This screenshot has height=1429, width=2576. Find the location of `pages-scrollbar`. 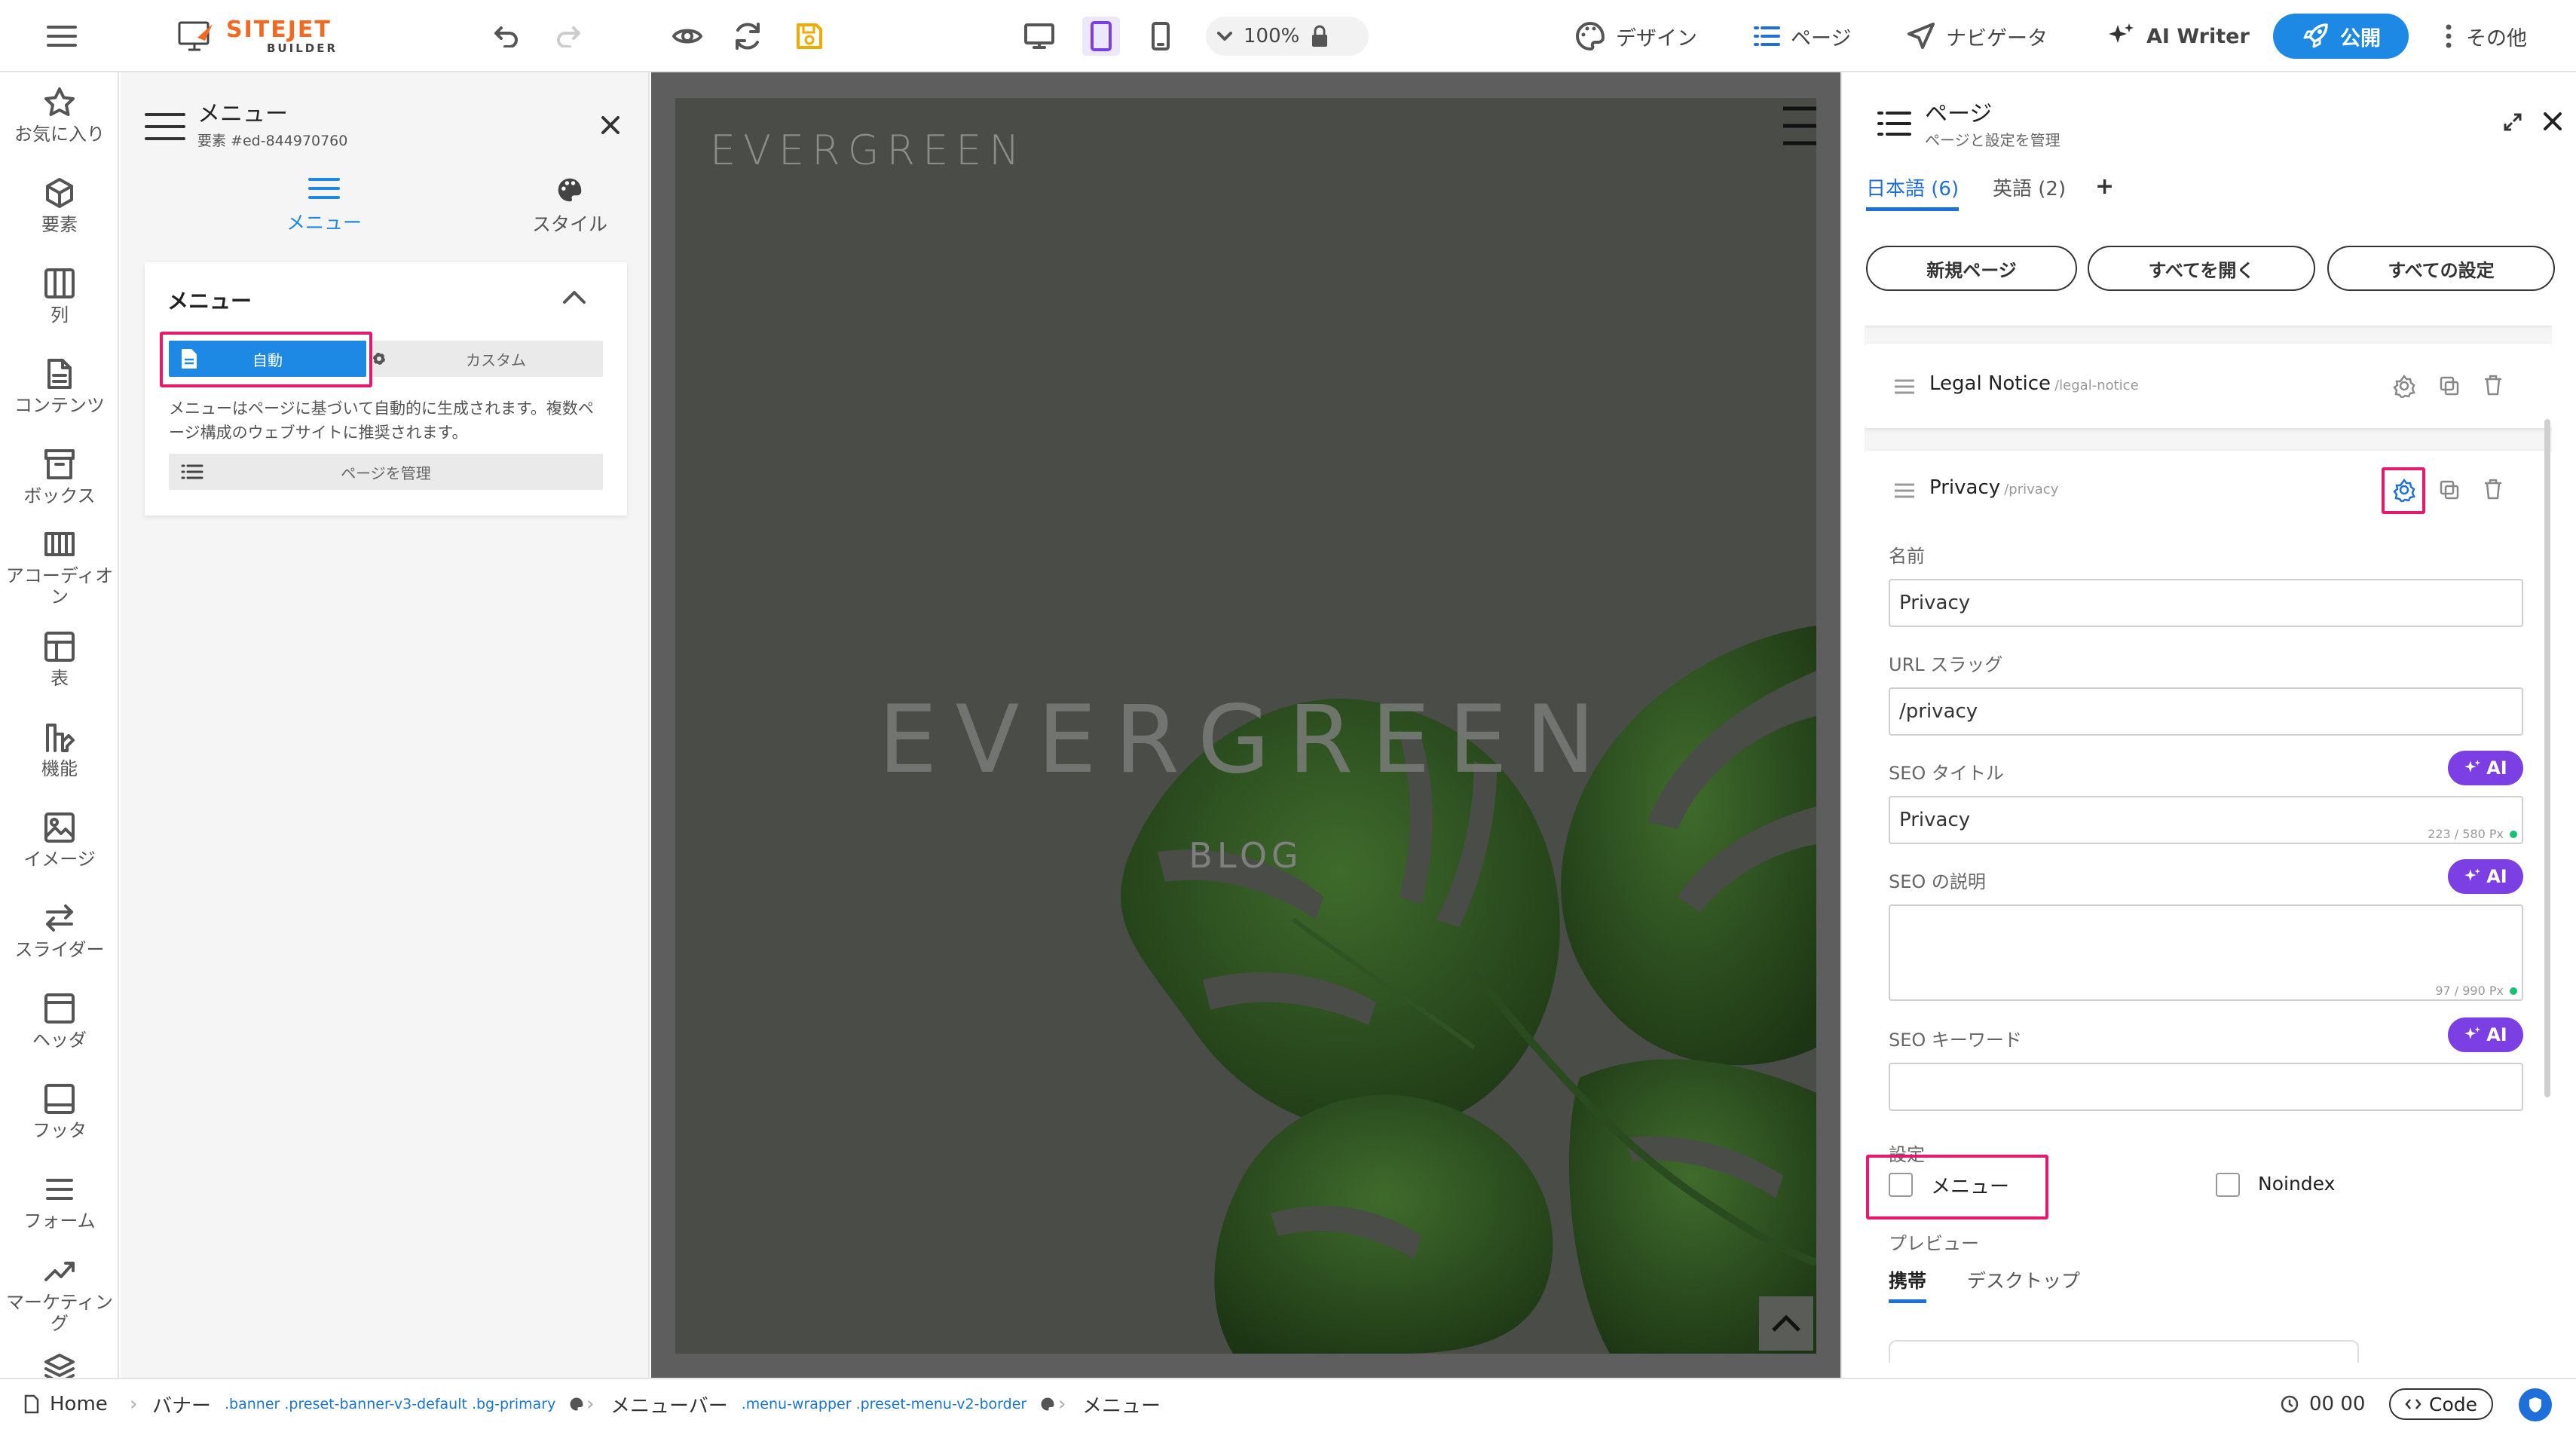

pages-scrollbar is located at coordinates (2547, 758).